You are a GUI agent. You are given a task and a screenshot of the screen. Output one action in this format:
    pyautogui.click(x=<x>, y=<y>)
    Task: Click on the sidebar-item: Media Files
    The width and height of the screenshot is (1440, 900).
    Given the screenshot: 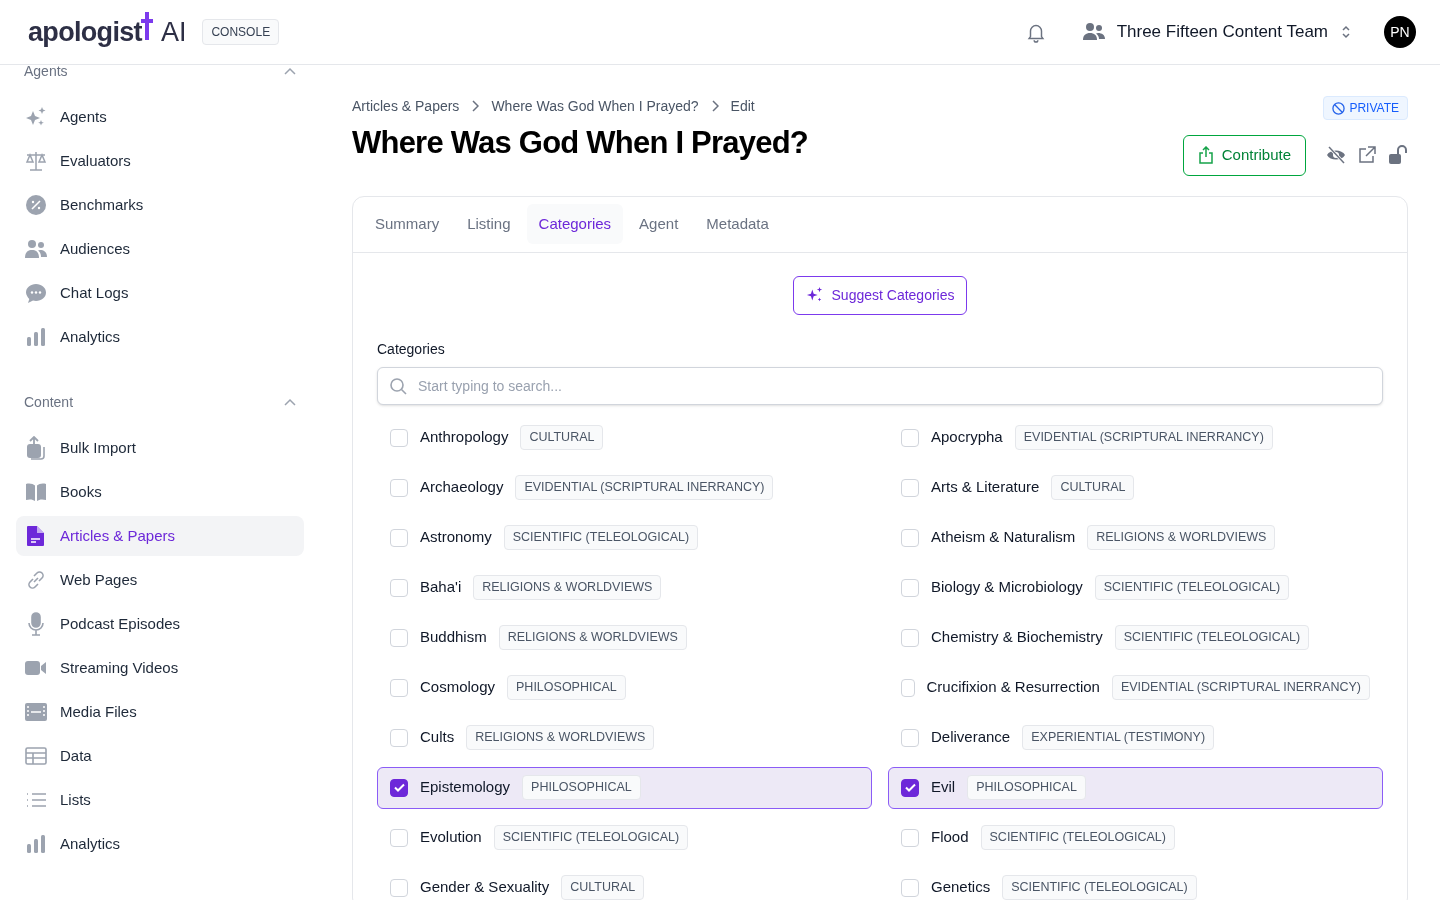 What is the action you would take?
    pyautogui.click(x=160, y=712)
    